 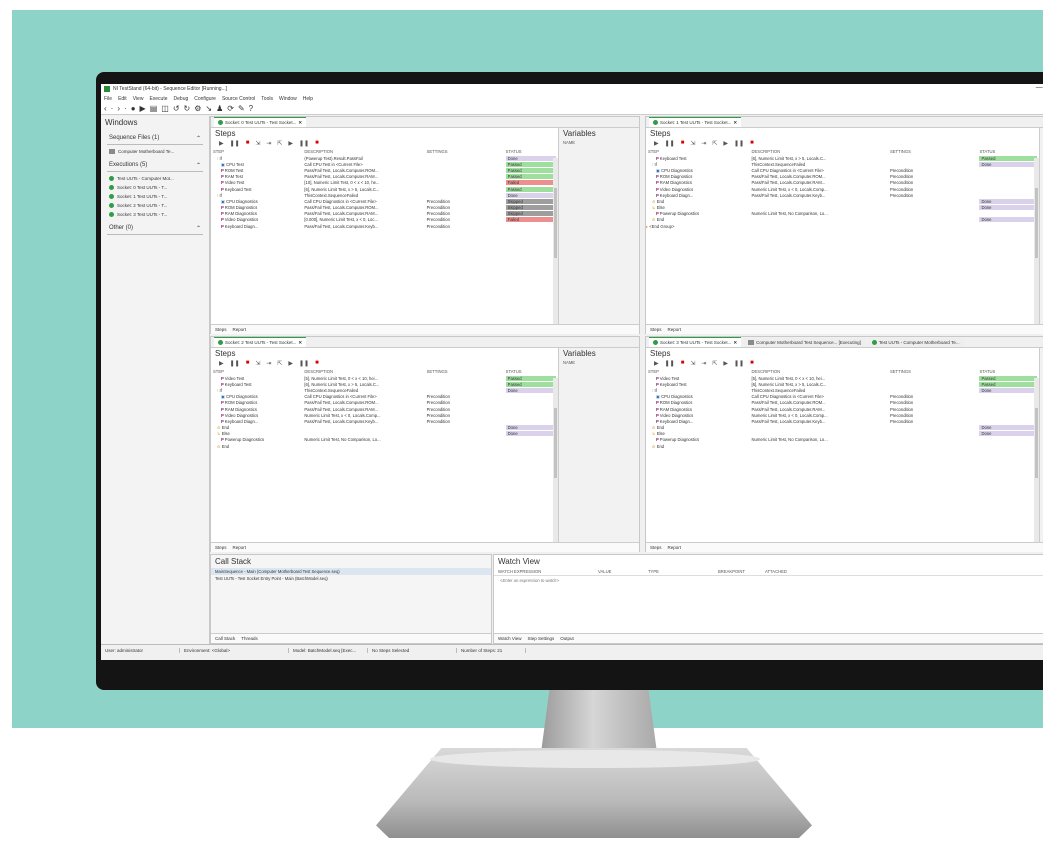 I want to click on copy-icon: ▶, so click(x=143, y=108).